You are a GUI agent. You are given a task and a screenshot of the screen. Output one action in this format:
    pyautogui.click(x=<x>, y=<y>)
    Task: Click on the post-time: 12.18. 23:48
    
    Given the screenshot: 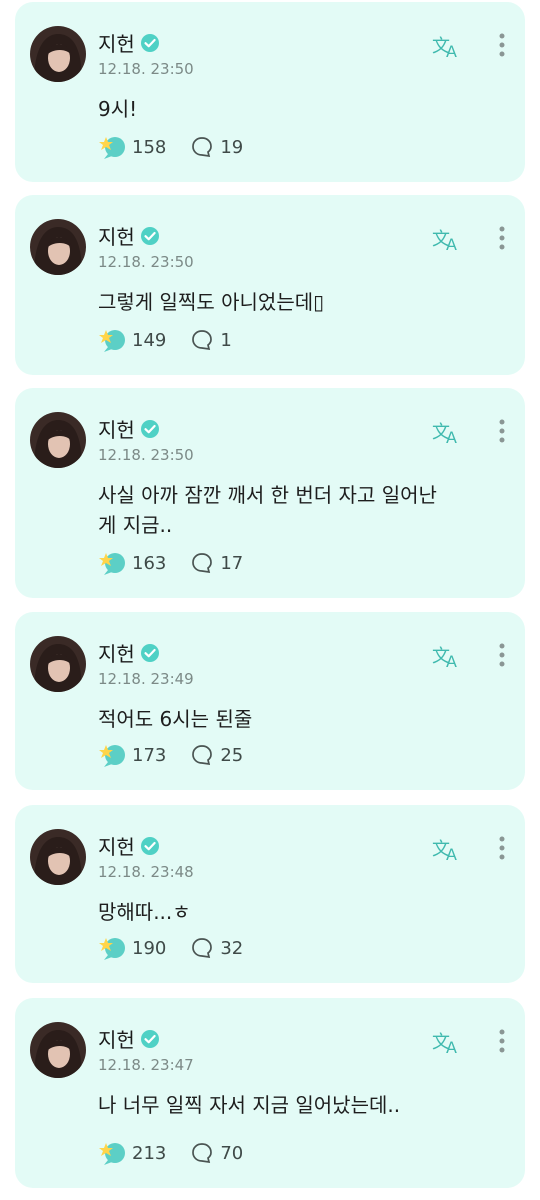 What is the action you would take?
    pyautogui.click(x=146, y=872)
    